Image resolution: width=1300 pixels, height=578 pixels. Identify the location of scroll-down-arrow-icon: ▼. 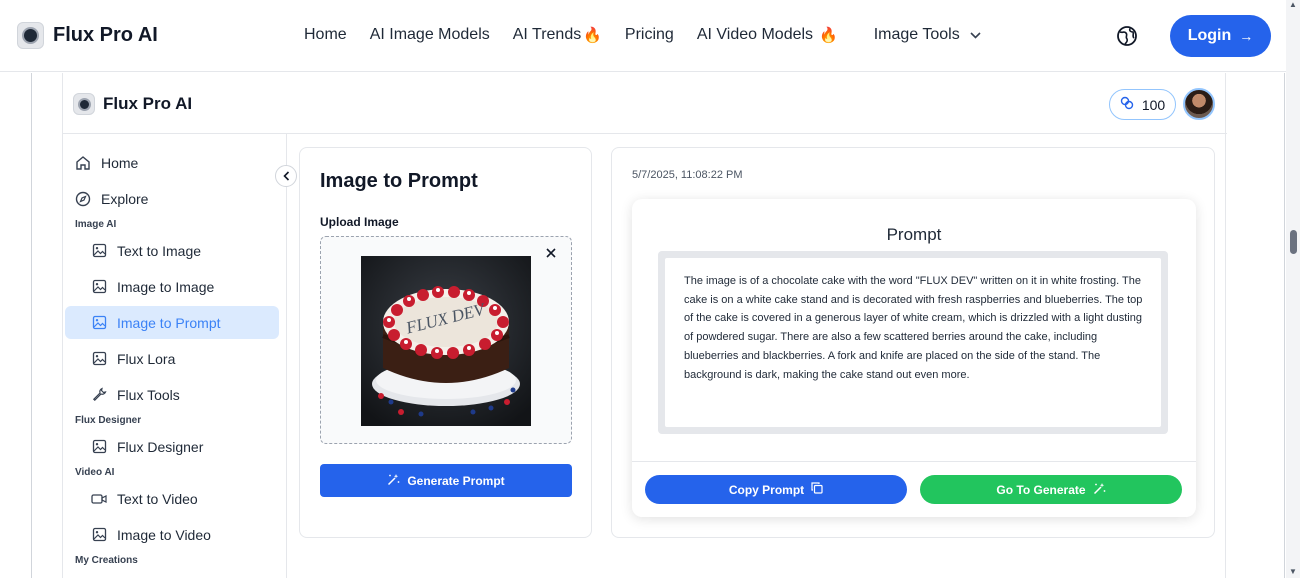
(1293, 571).